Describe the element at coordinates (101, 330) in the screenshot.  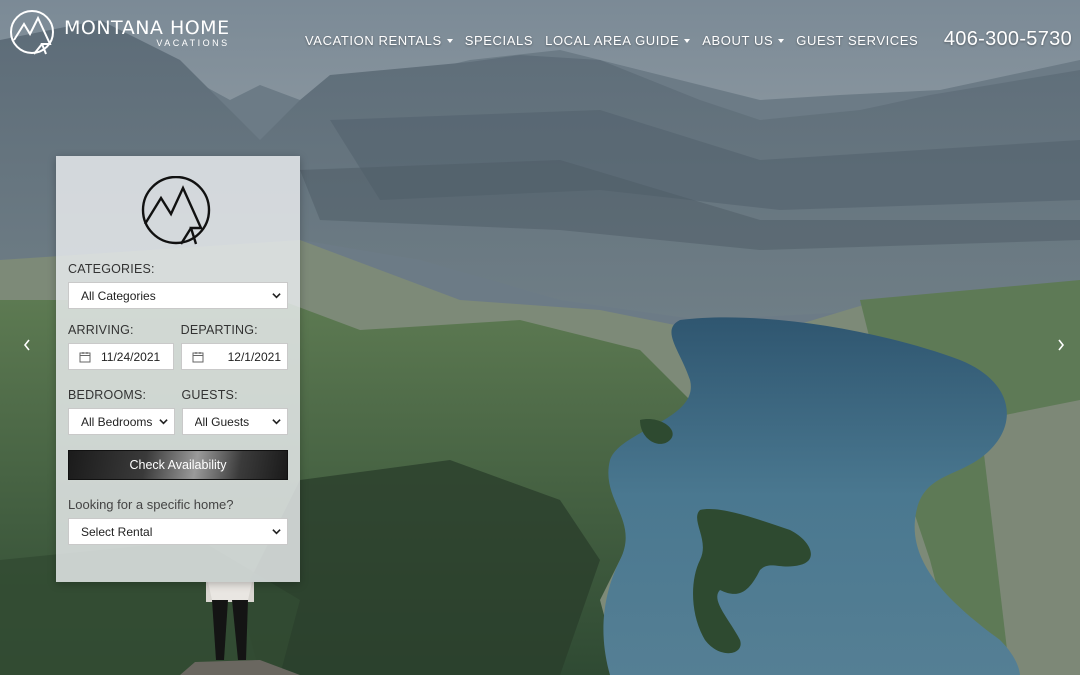
I see `arriving-label: ARRIVING:` at that location.